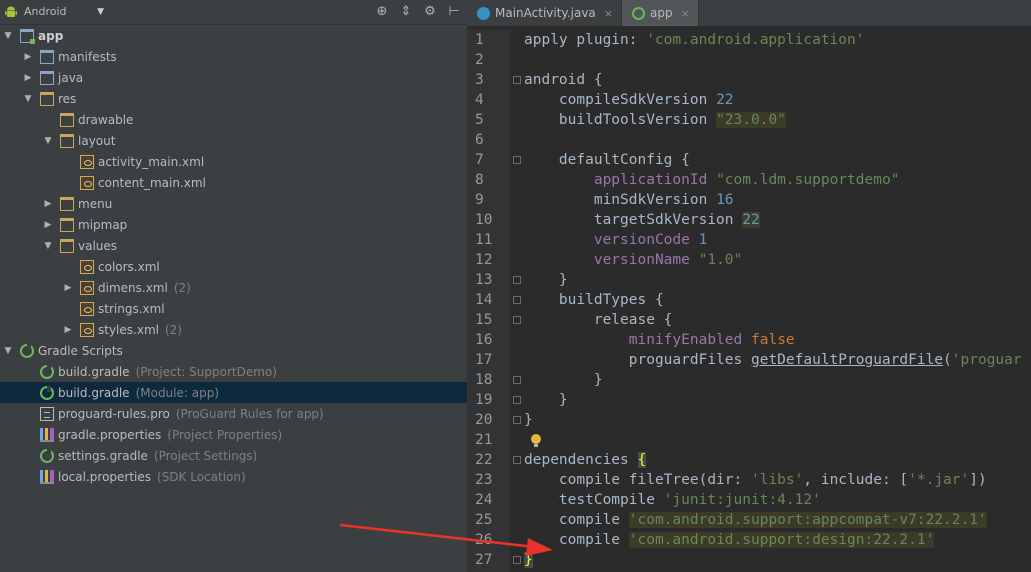 This screenshot has height=572, width=1031. What do you see at coordinates (233, 203) in the screenshot?
I see `tree-item: ▶ menu` at bounding box center [233, 203].